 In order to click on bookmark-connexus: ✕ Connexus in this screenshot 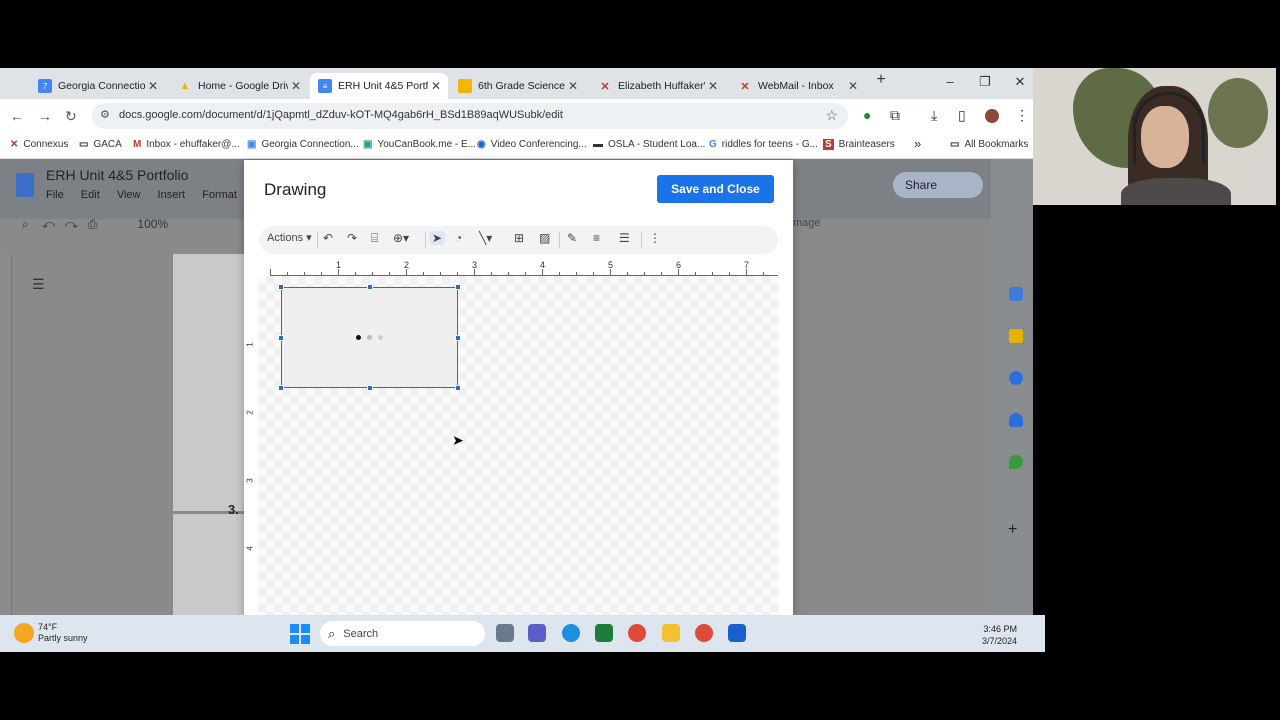, I will do `click(39, 144)`.